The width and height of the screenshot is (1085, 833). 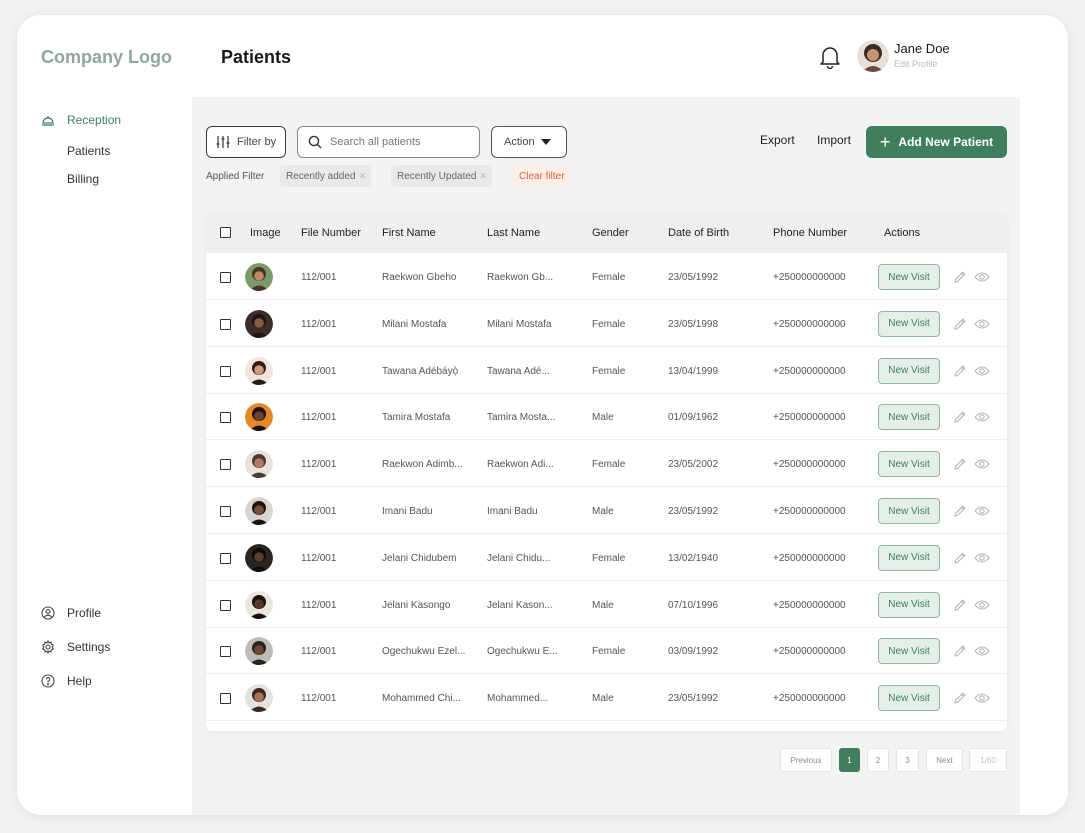 I want to click on sidebar-item-billing: Billing, so click(x=83, y=179).